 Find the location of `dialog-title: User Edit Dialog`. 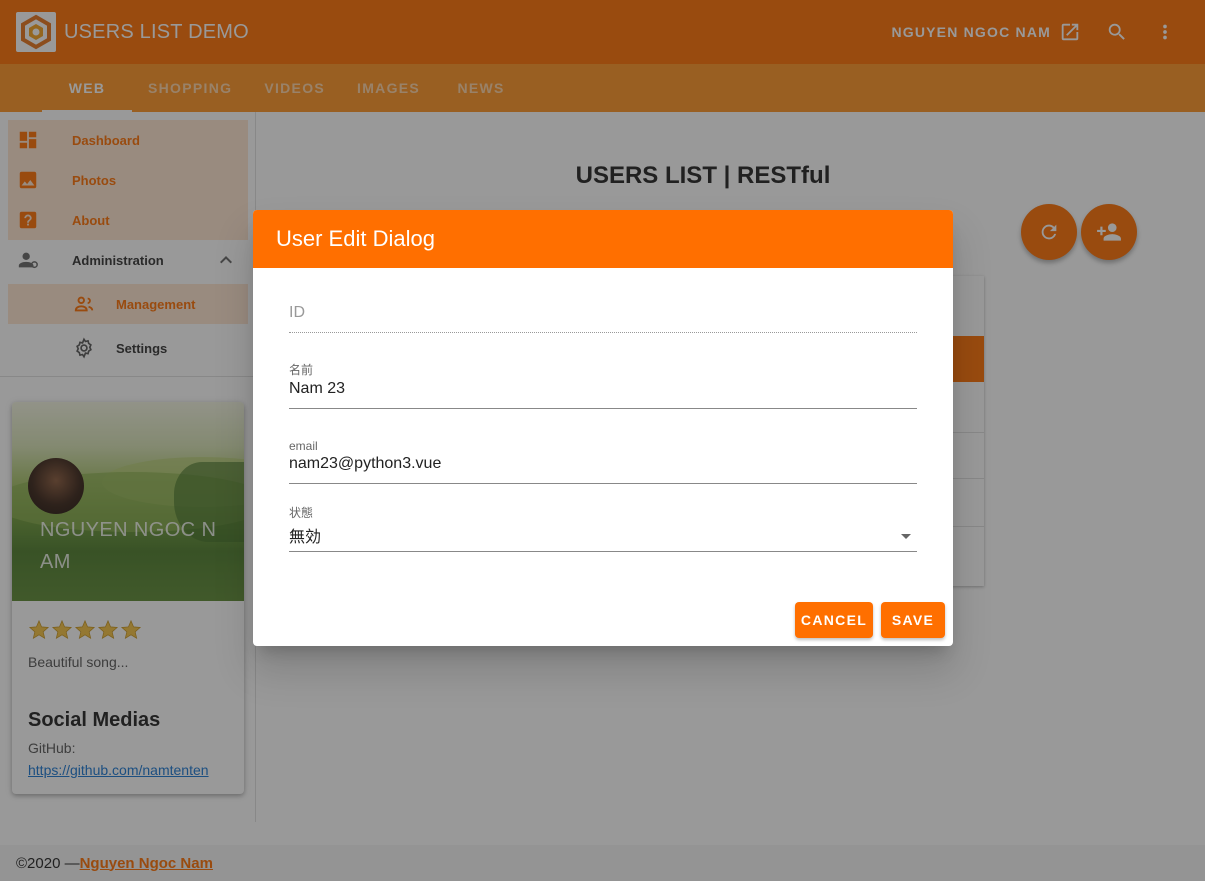

dialog-title: User Edit Dialog is located at coordinates (603, 239).